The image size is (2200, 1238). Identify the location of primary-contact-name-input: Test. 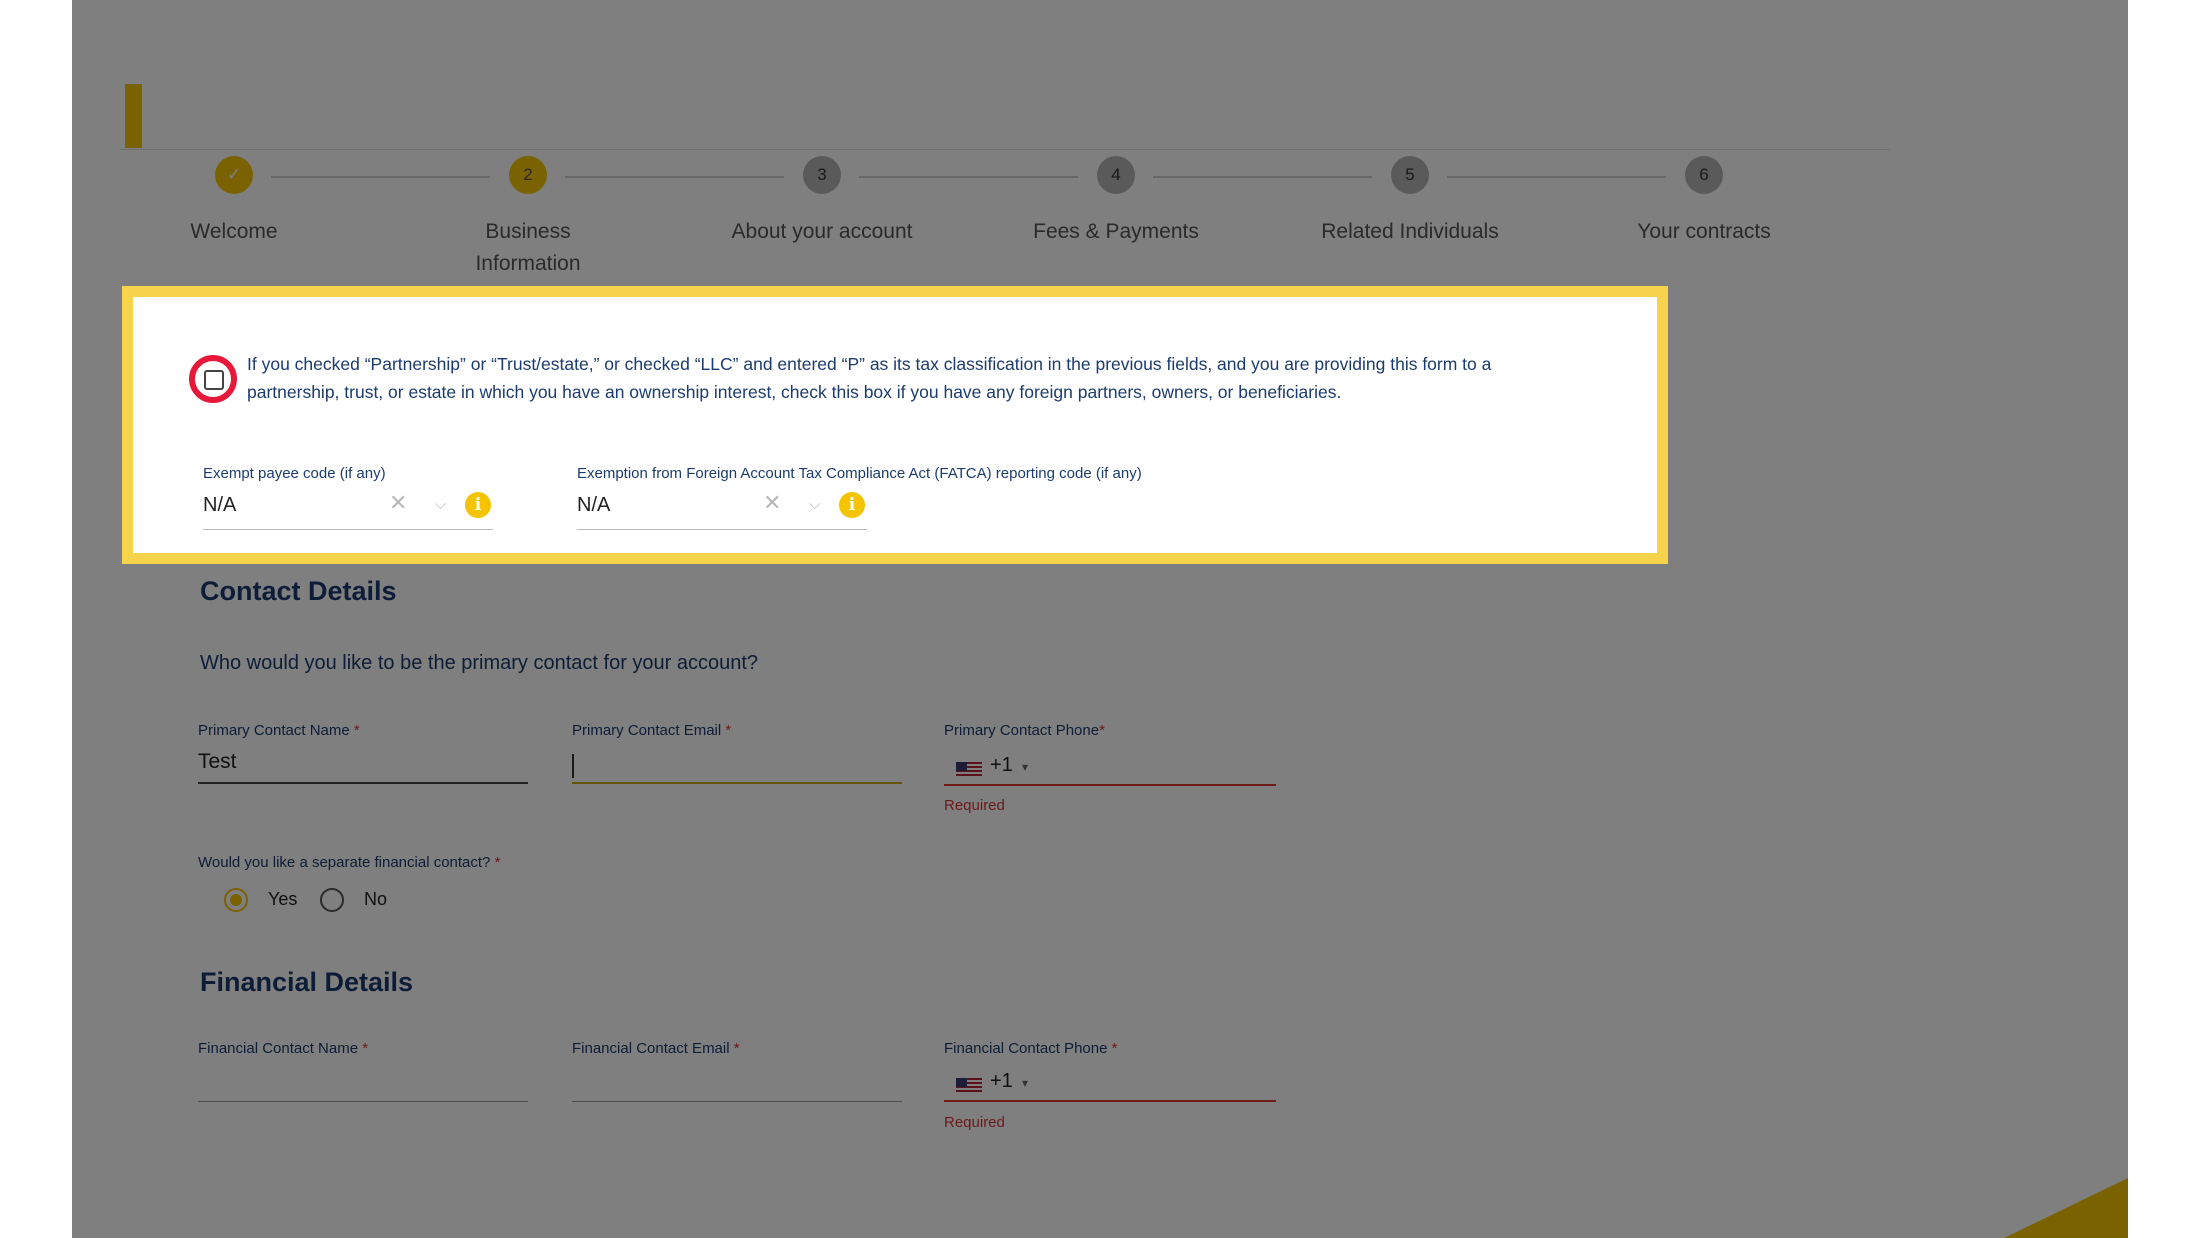
(363, 767).